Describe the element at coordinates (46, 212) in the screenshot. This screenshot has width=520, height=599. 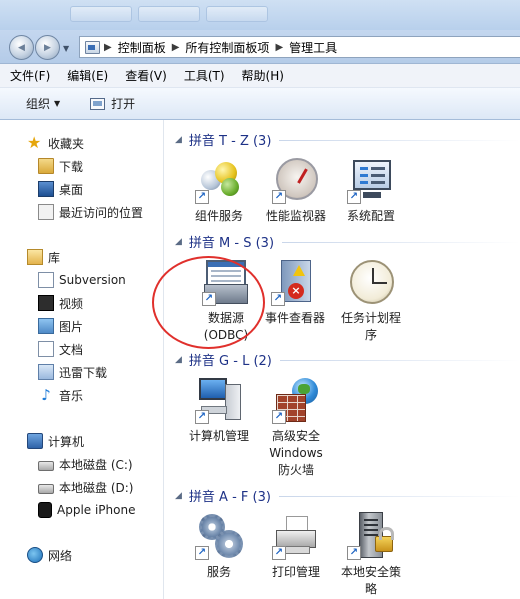
I see `recent-places-icon` at that location.